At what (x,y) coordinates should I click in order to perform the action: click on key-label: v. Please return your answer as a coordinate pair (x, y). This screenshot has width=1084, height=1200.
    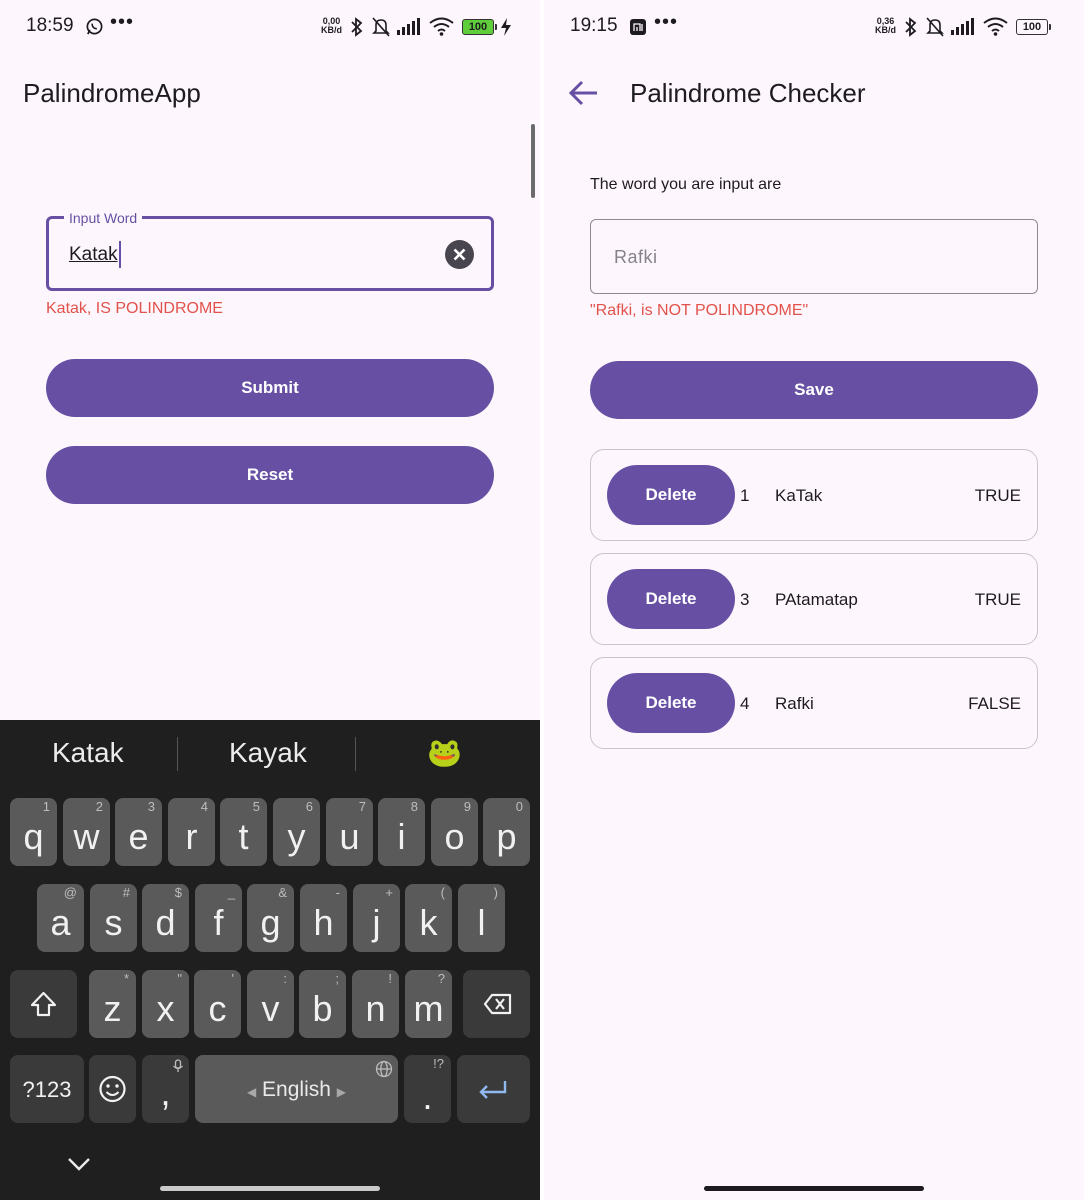
    Looking at the image, I should click on (270, 1008).